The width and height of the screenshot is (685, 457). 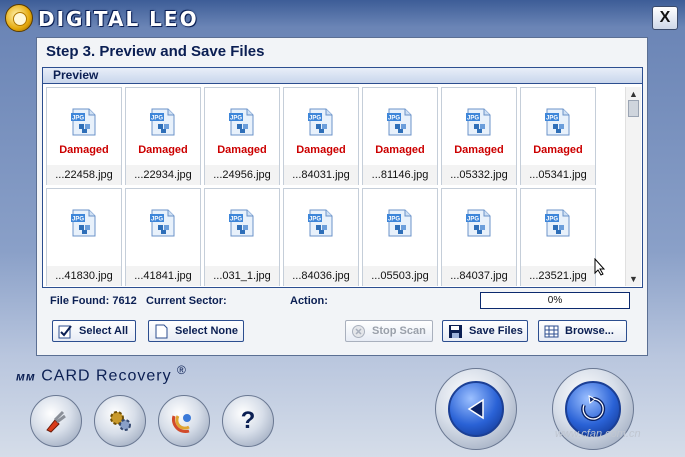 I want to click on file-thumbnail: JPG Damaged ...24956.jpg, so click(x=242, y=136).